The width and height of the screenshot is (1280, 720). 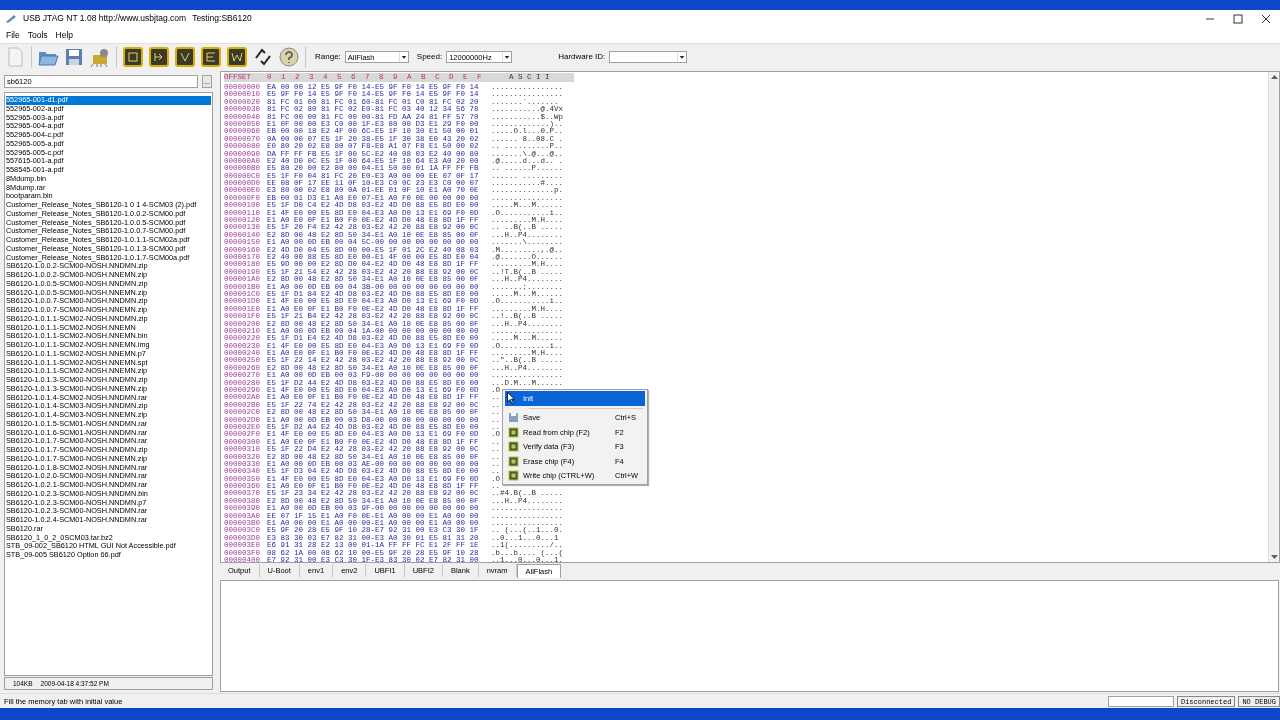 What do you see at coordinates (1273, 317) in the screenshot?
I see `scrollbar` at bounding box center [1273, 317].